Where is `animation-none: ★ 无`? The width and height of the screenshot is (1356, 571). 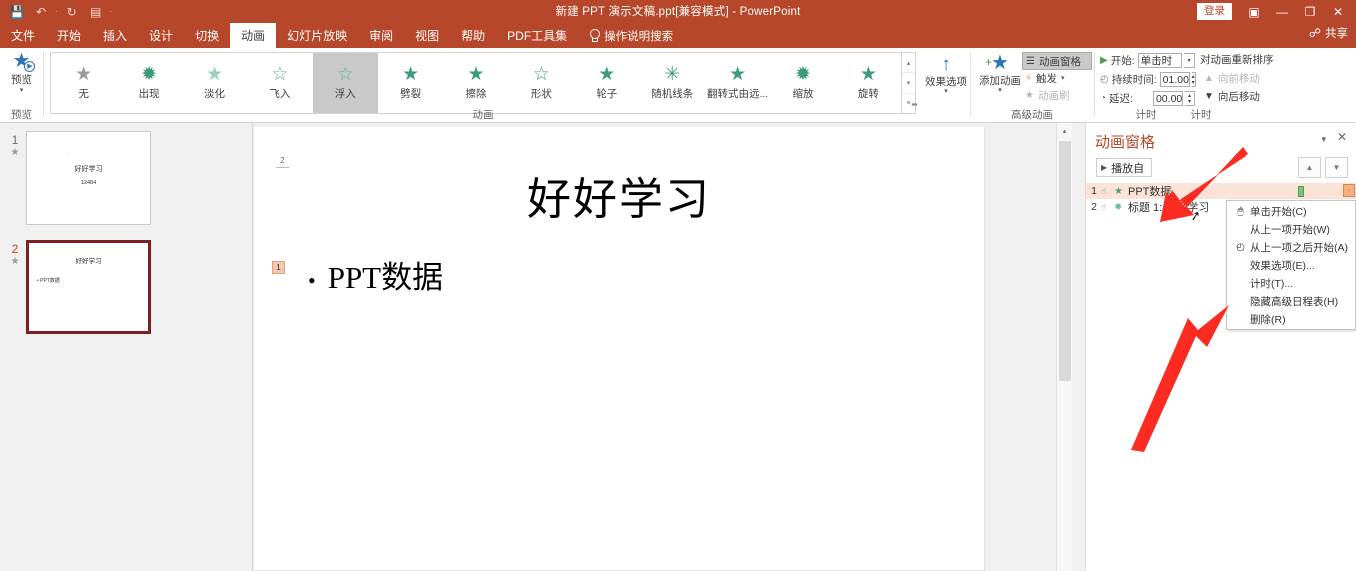 animation-none: ★ 无 is located at coordinates (83, 83).